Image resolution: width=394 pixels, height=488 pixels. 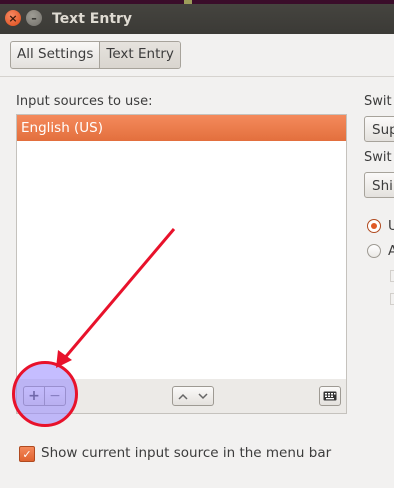 I want to click on chevron-up-icon, so click(x=183, y=396).